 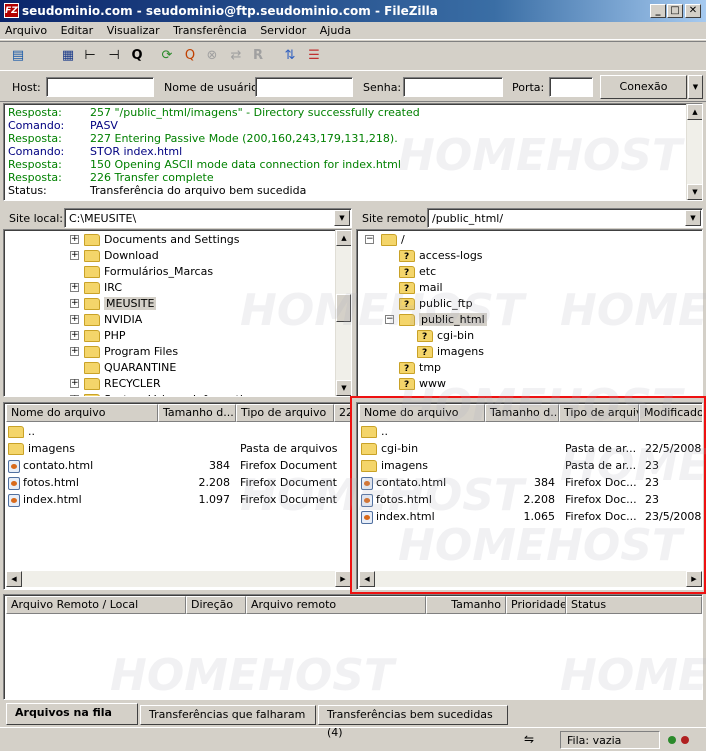 I want to click on log-scrollbar: ▲ ▼, so click(x=694, y=152).